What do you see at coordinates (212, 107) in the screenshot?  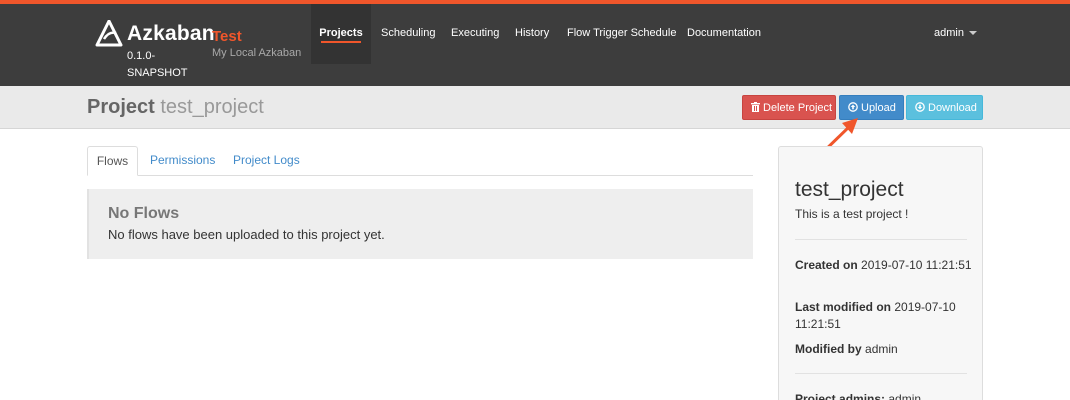 I see `page-title-project-name: test_project` at bounding box center [212, 107].